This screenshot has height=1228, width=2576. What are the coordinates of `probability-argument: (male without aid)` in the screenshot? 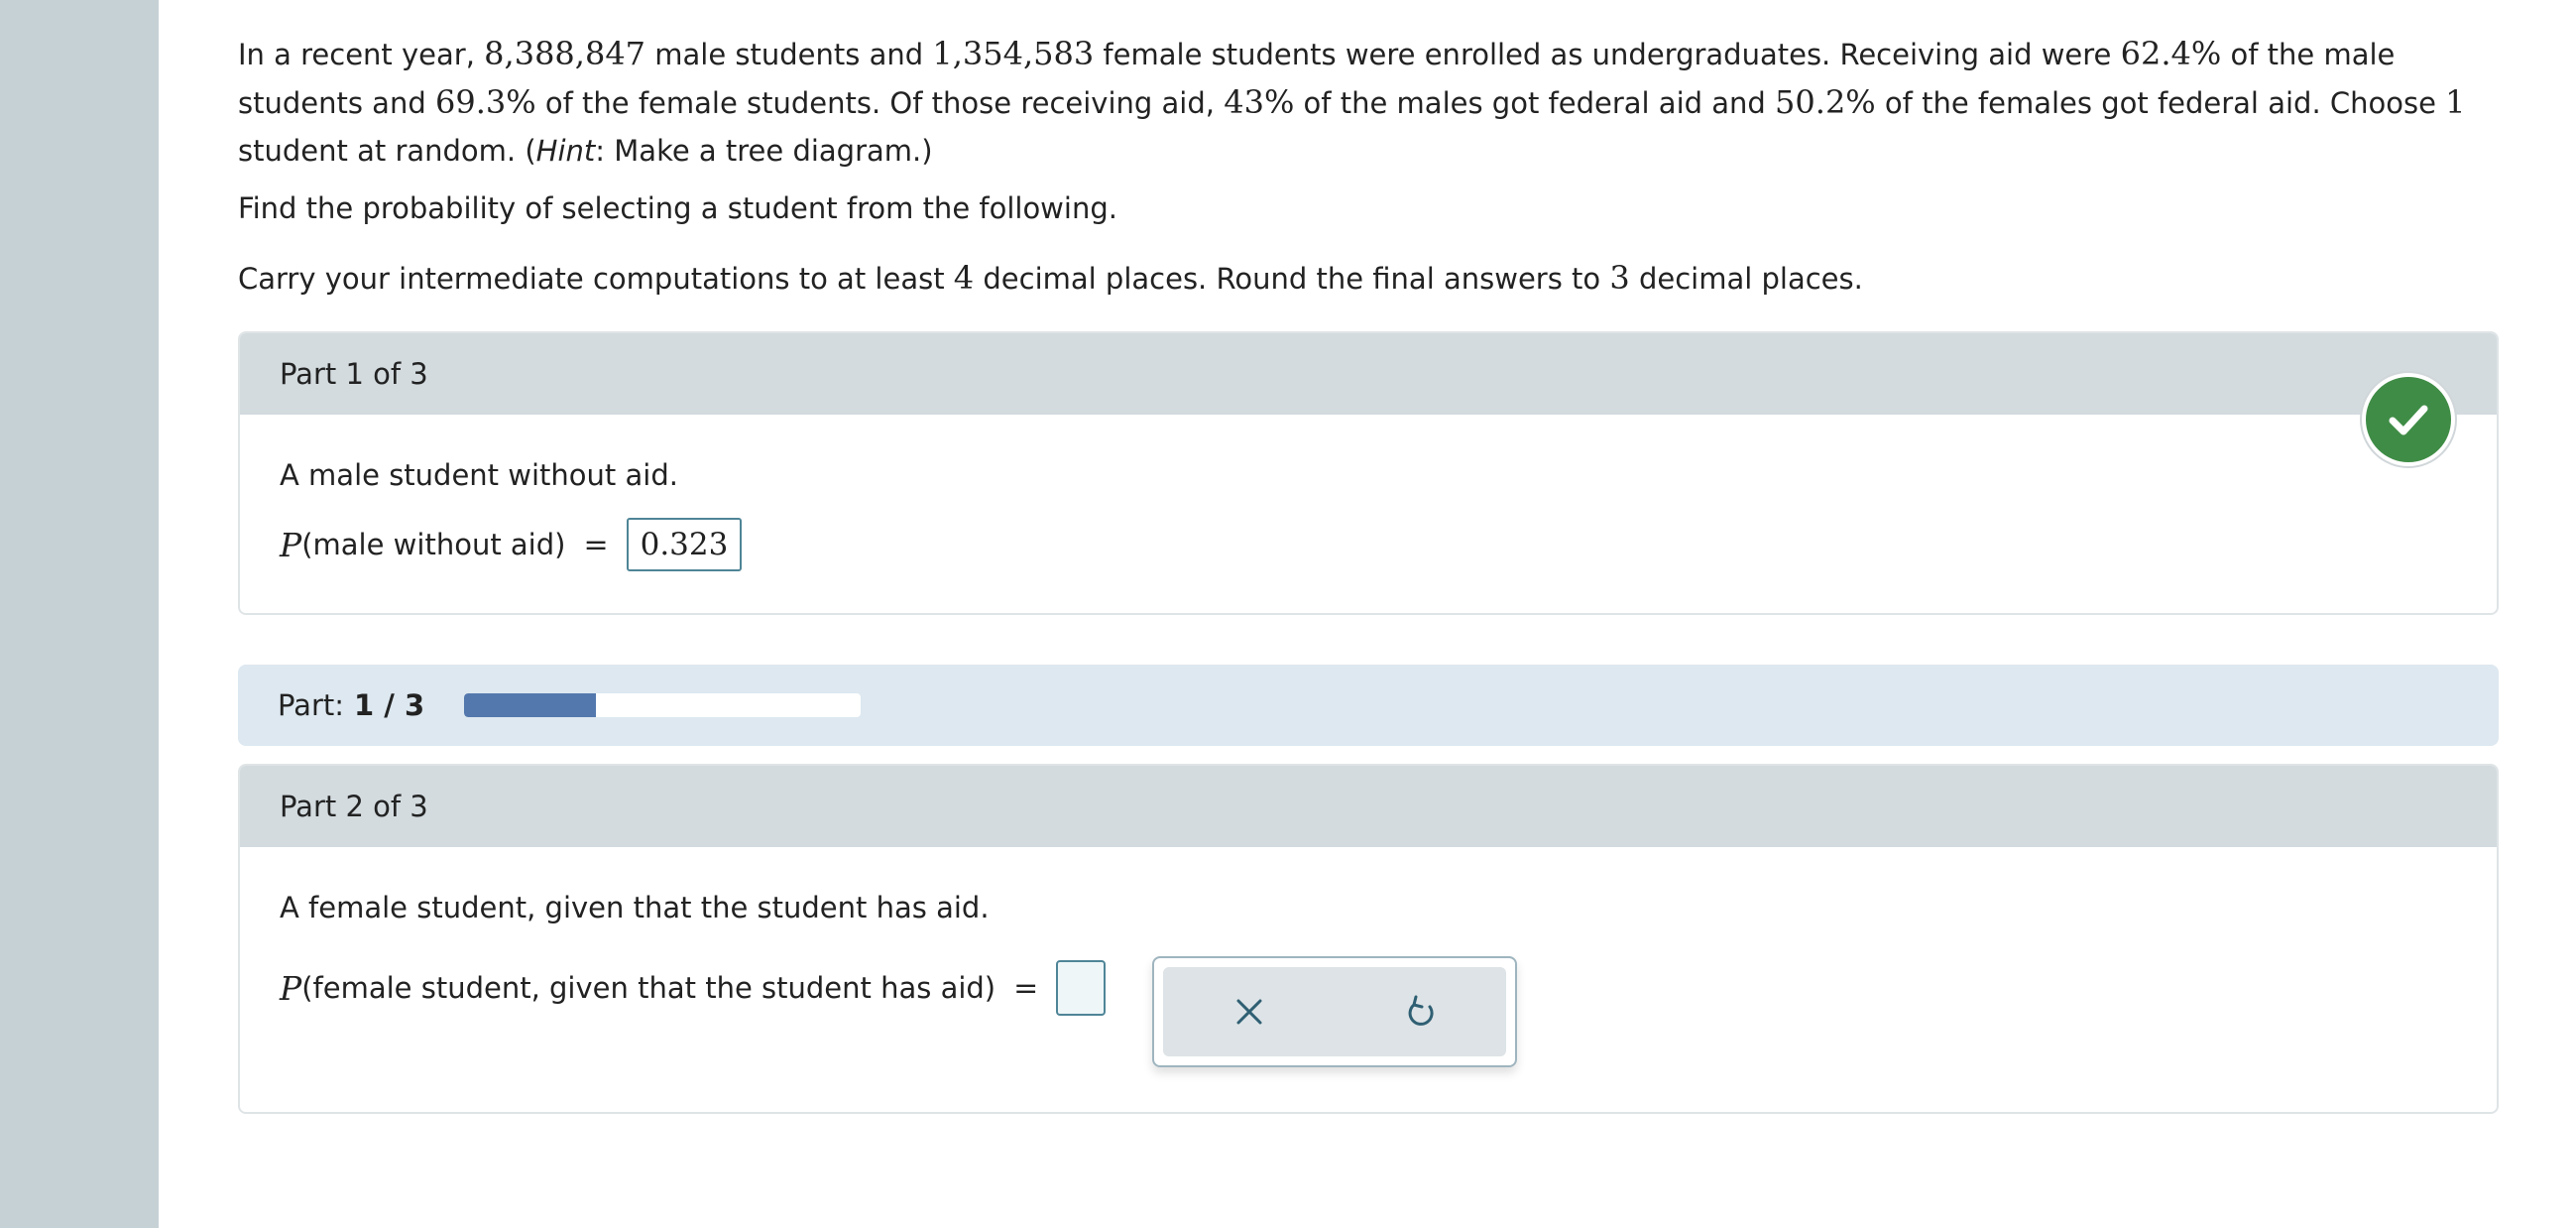 It's located at (434, 544).